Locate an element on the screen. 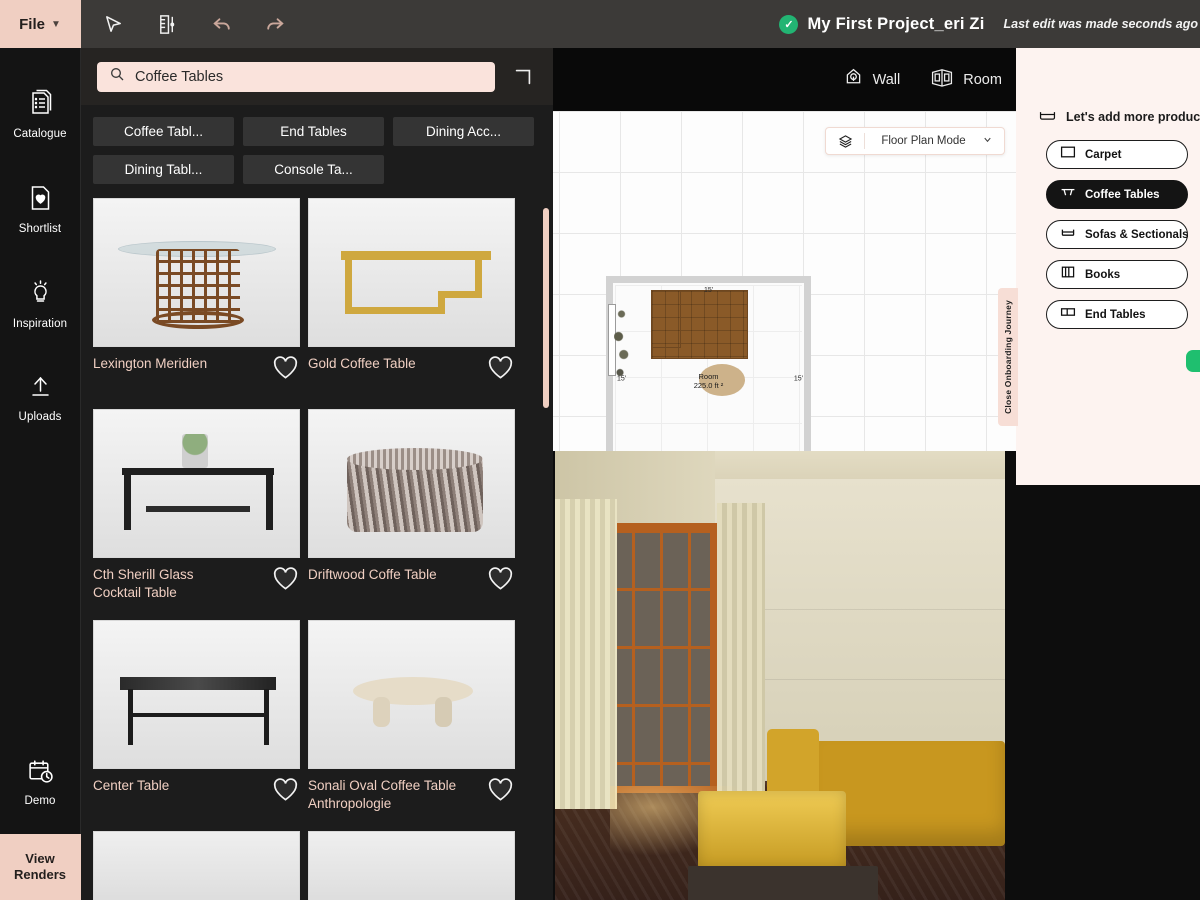 Image resolution: width=1200 pixels, height=900 pixels. chaise-ottoman is located at coordinates (772, 830).